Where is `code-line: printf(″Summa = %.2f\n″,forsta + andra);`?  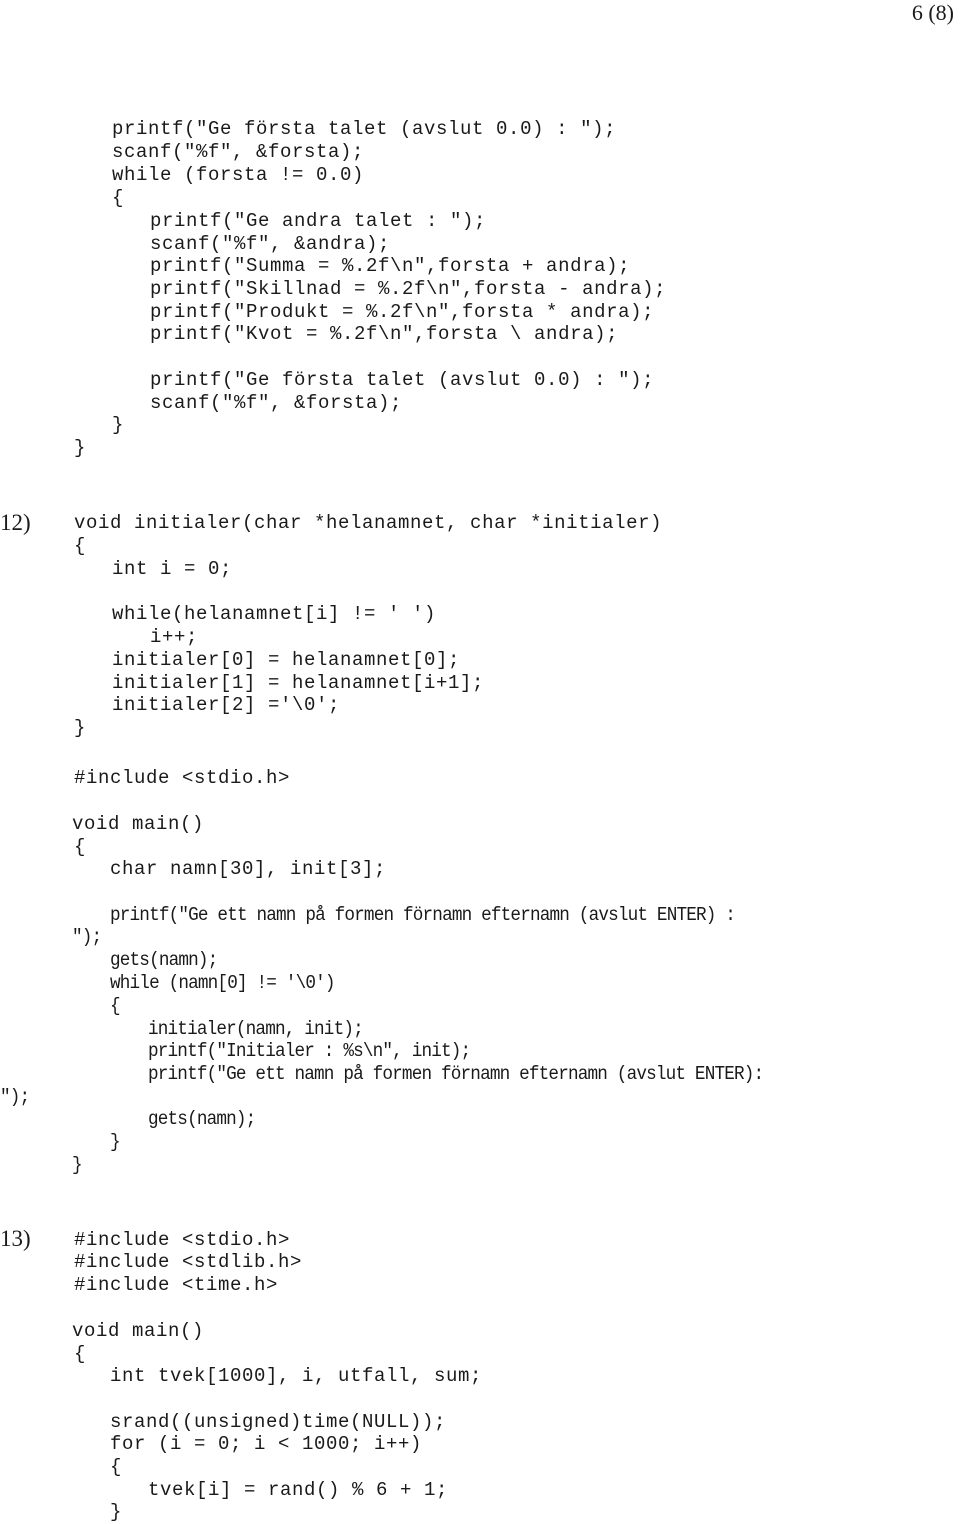 code-line: printf(″Summa = %.2f\n″,forsta + andra); is located at coordinates (390, 266).